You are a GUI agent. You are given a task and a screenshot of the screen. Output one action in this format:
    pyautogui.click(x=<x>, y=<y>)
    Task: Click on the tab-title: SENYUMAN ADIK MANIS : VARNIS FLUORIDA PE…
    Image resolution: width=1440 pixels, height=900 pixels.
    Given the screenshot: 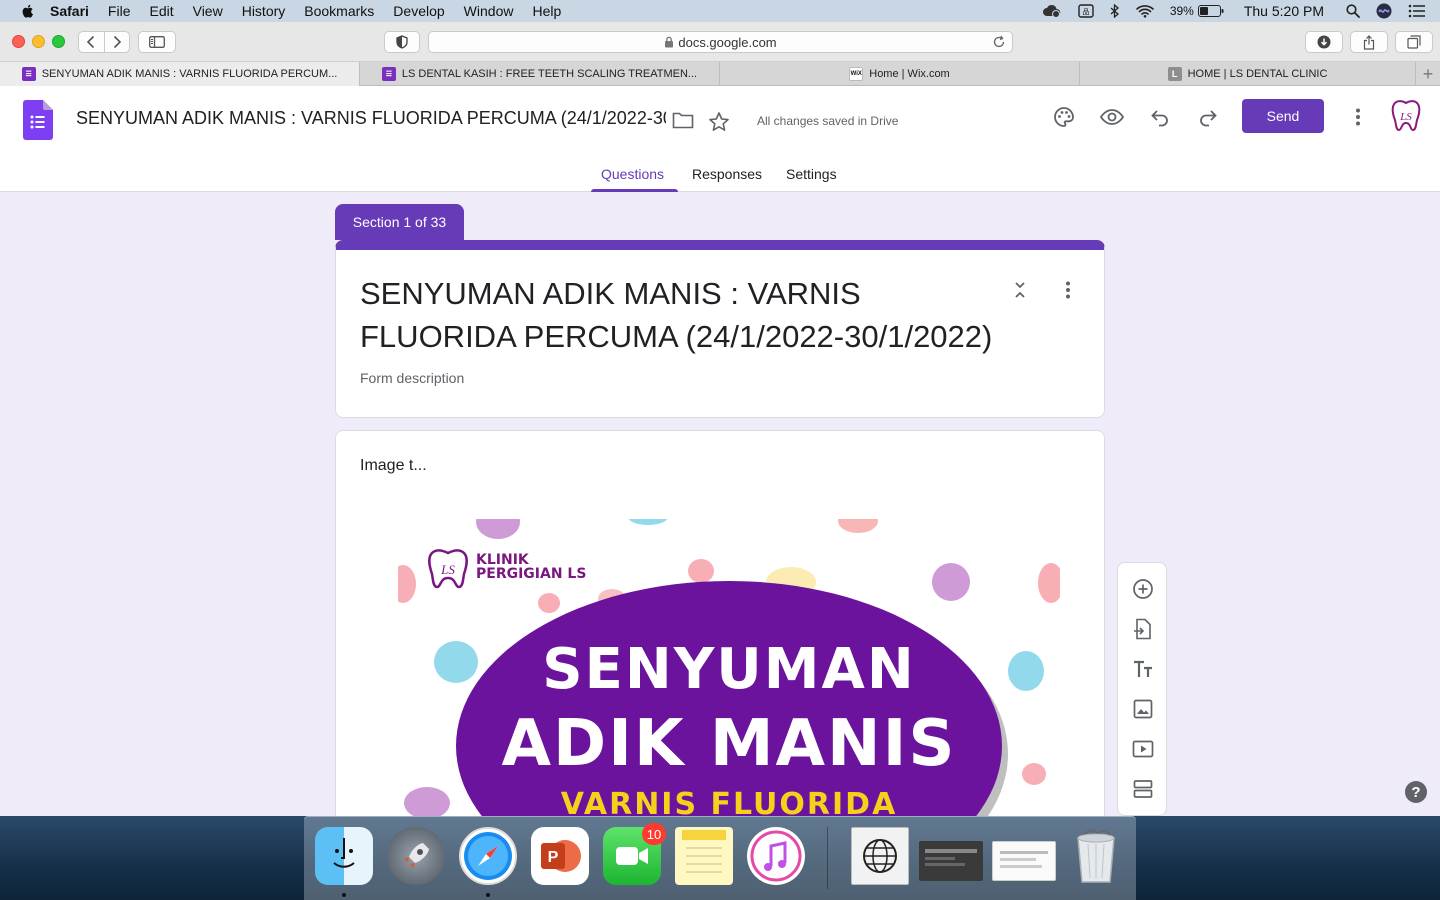 What is the action you would take?
    pyautogui.click(x=189, y=74)
    